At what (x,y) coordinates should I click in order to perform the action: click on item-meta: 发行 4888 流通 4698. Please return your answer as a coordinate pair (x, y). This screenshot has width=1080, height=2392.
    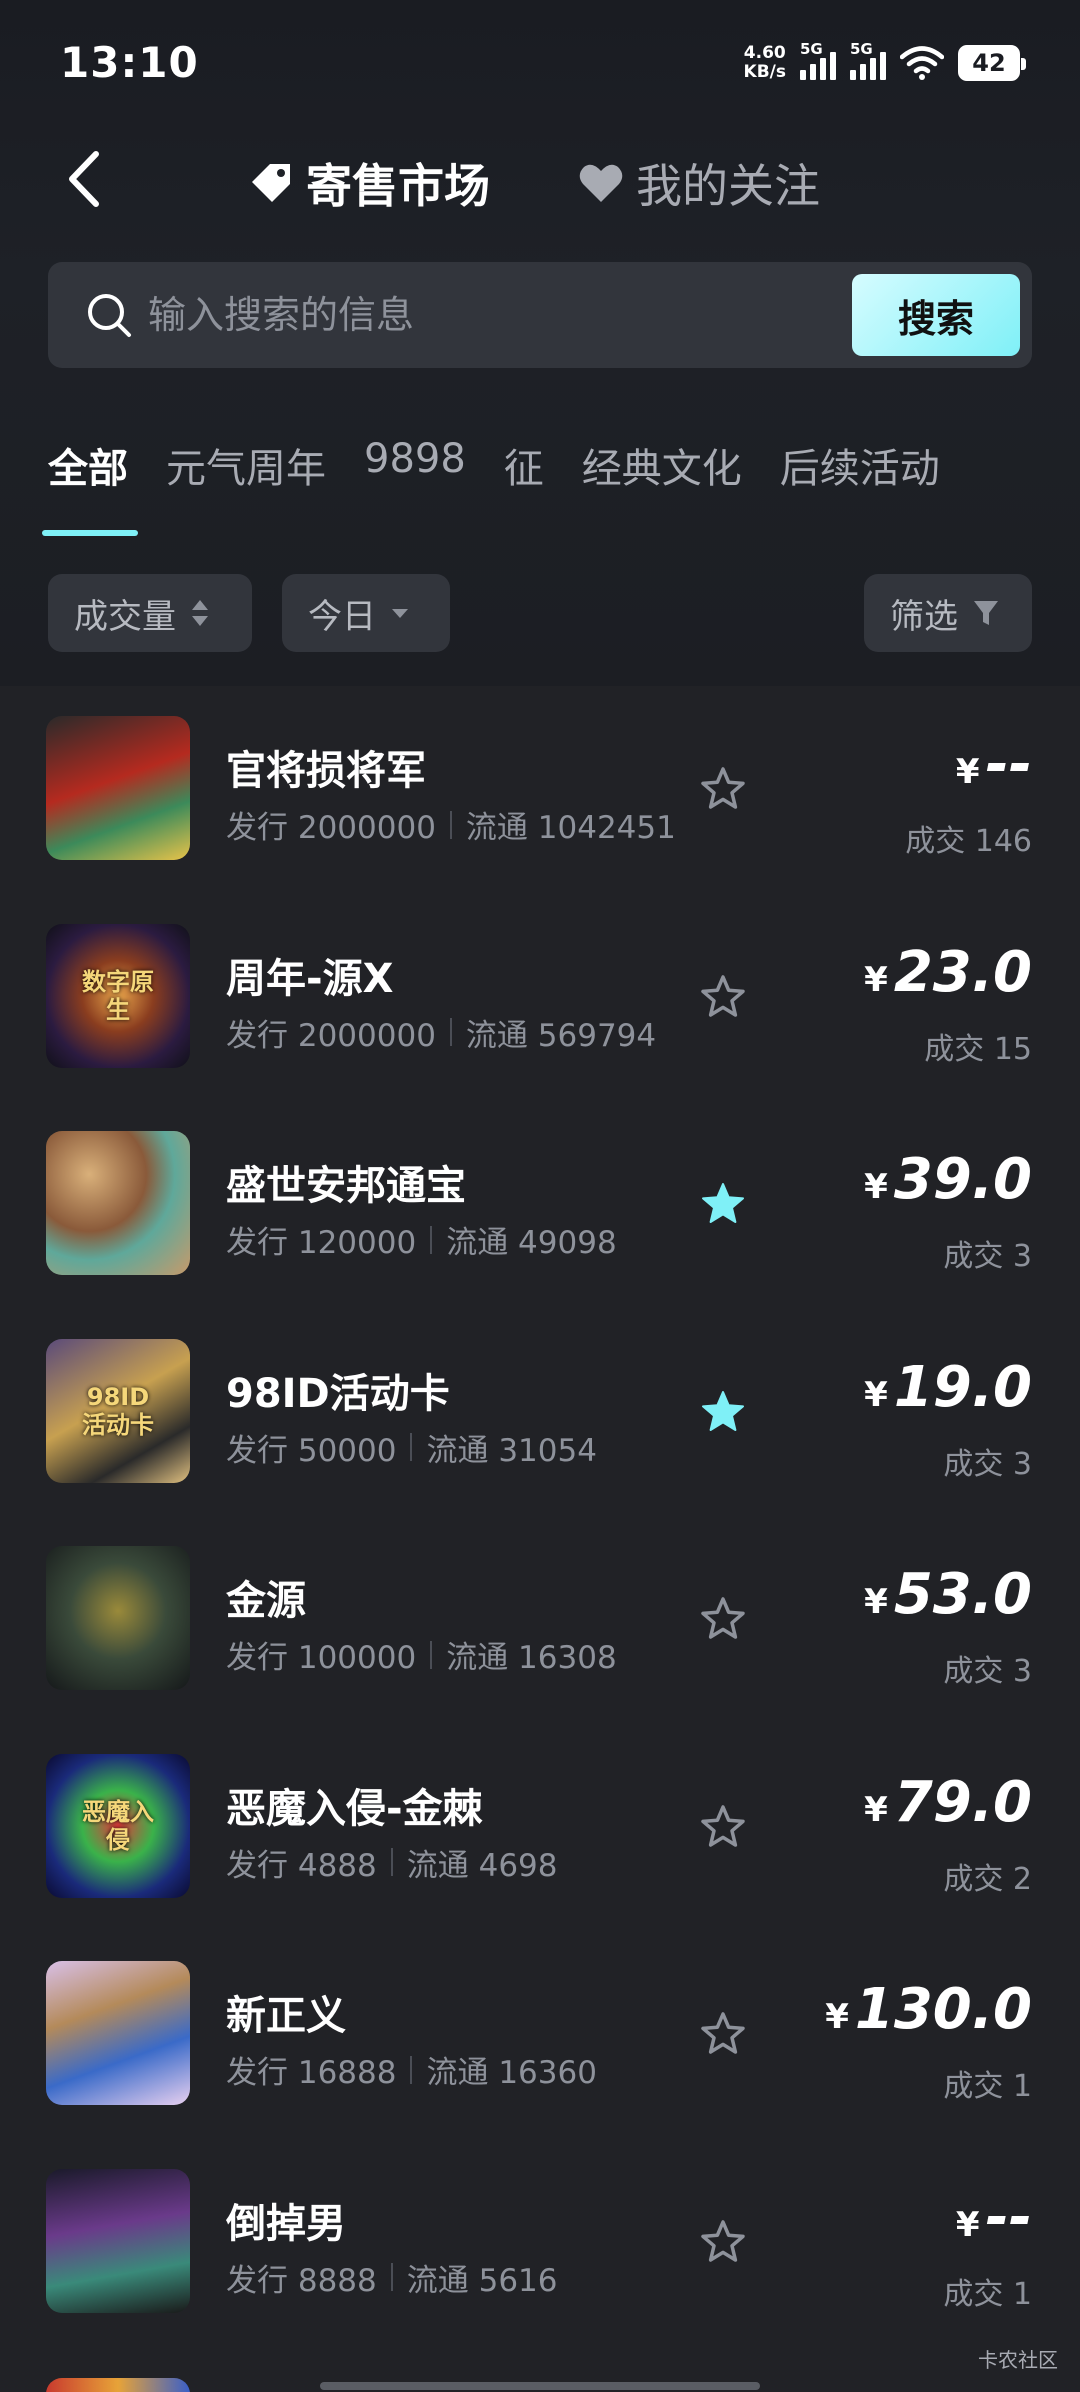
    Looking at the image, I should click on (392, 1862).